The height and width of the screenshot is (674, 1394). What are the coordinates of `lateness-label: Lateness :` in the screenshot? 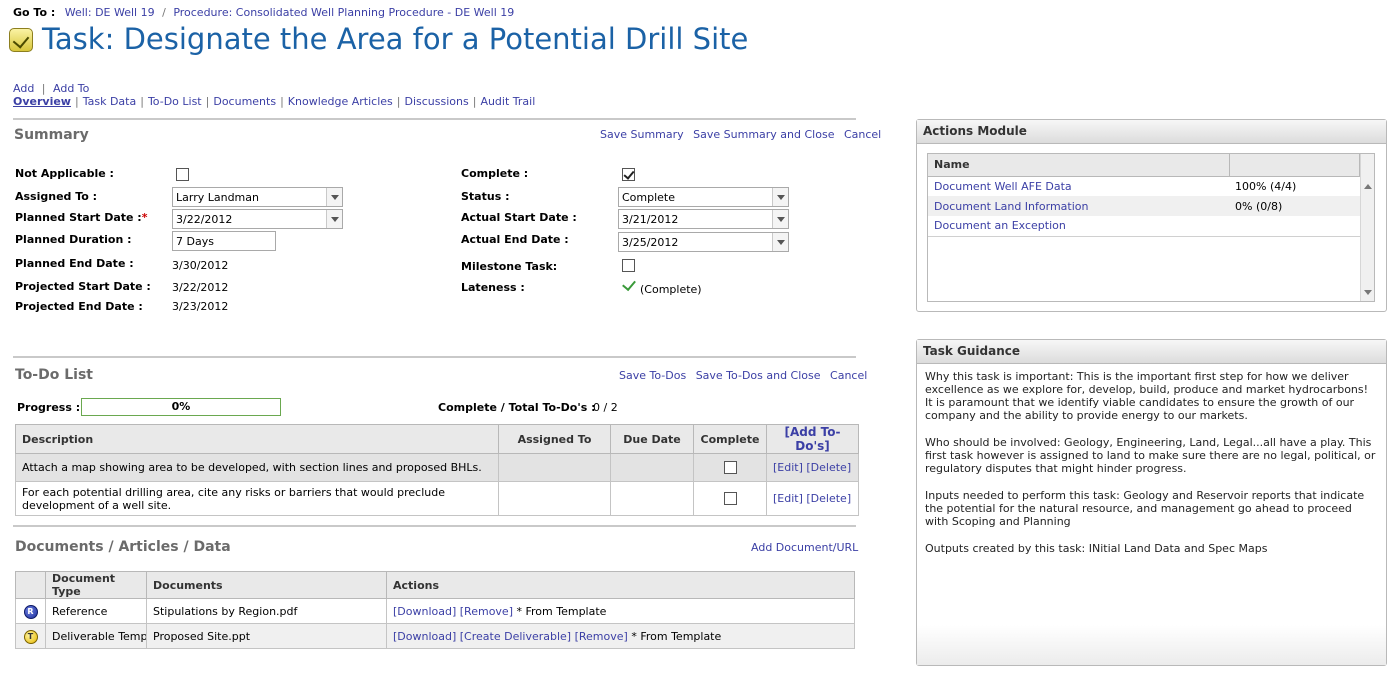 It's located at (493, 287).